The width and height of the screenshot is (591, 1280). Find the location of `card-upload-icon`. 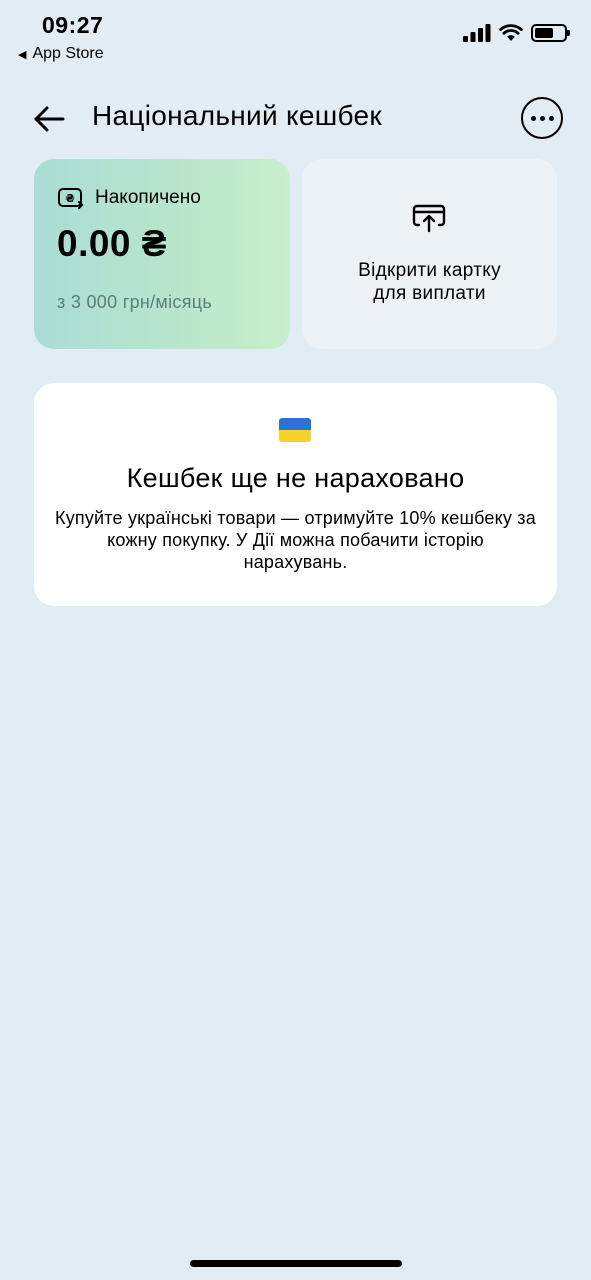

card-upload-icon is located at coordinates (429, 218).